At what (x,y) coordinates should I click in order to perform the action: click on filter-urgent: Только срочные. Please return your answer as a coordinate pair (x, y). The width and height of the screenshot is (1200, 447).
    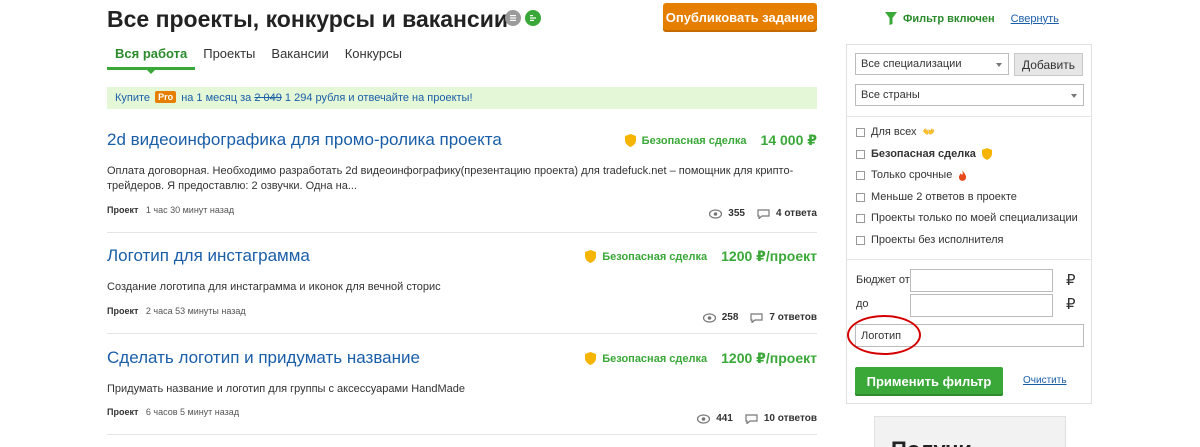
    Looking at the image, I should click on (911, 175).